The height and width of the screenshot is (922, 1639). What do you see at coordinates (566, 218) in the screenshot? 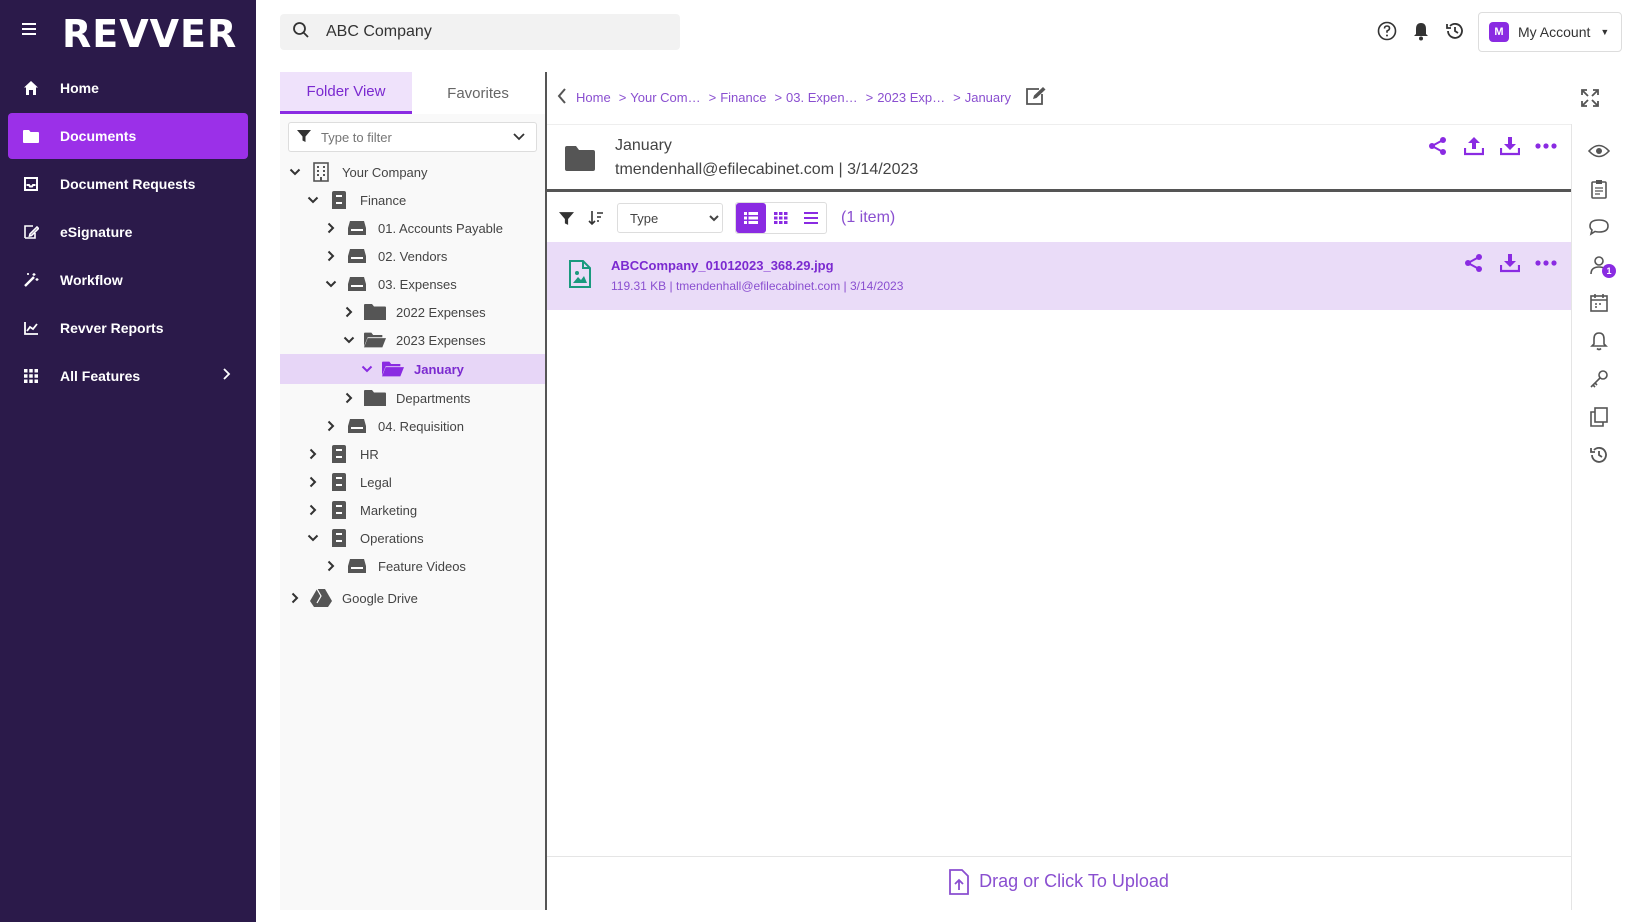
I see `filter-icon` at bounding box center [566, 218].